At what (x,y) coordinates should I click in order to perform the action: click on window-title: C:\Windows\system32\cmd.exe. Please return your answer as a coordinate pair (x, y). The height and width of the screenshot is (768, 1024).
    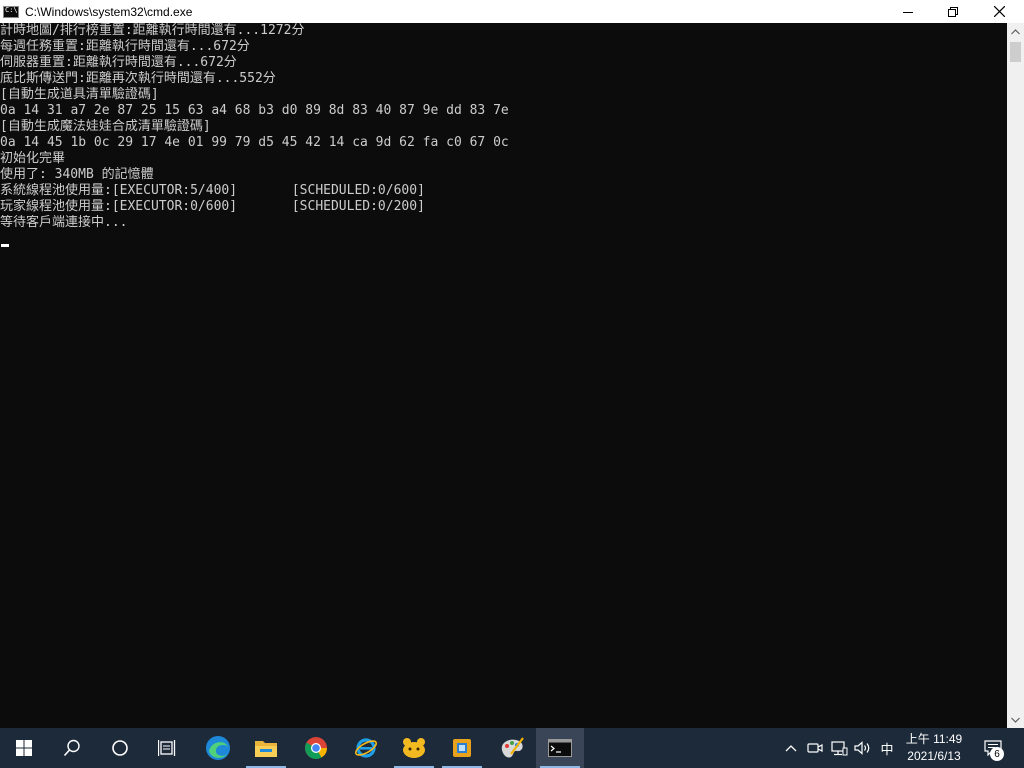
    Looking at the image, I should click on (109, 11).